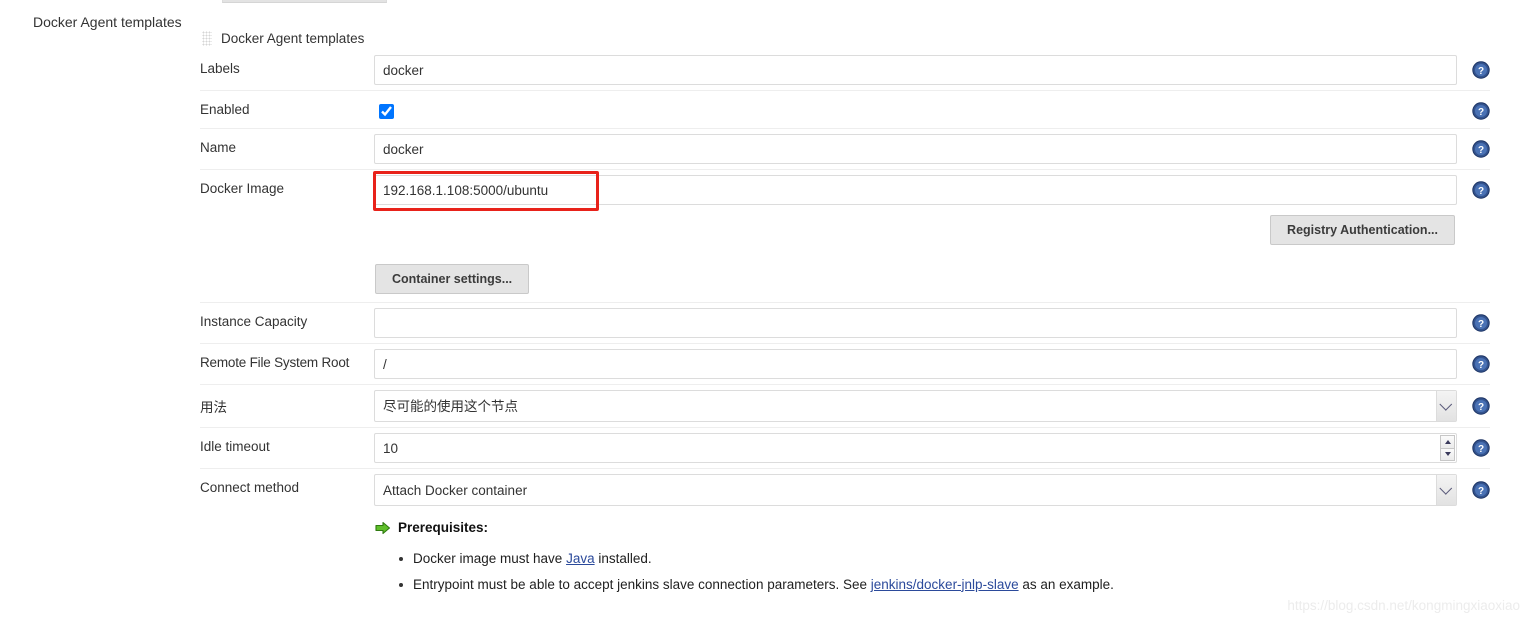 This screenshot has width=1528, height=622. I want to click on remote-fs-root-input, so click(915, 364).